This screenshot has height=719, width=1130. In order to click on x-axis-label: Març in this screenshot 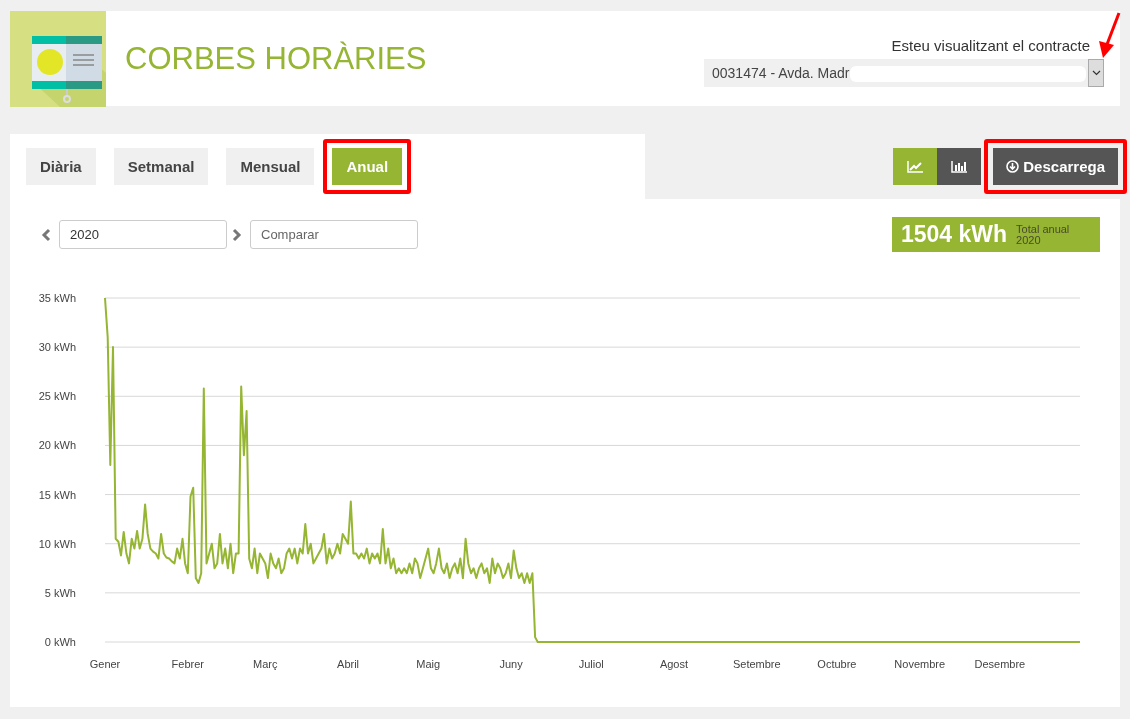, I will do `click(265, 664)`.